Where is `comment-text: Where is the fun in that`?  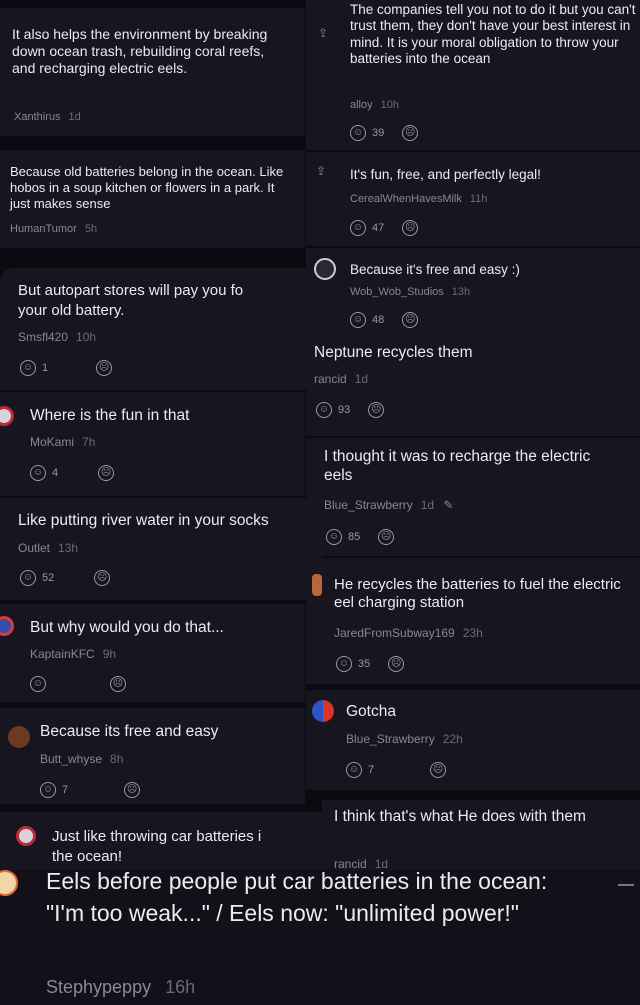 comment-text: Where is the fun in that is located at coordinates (110, 415).